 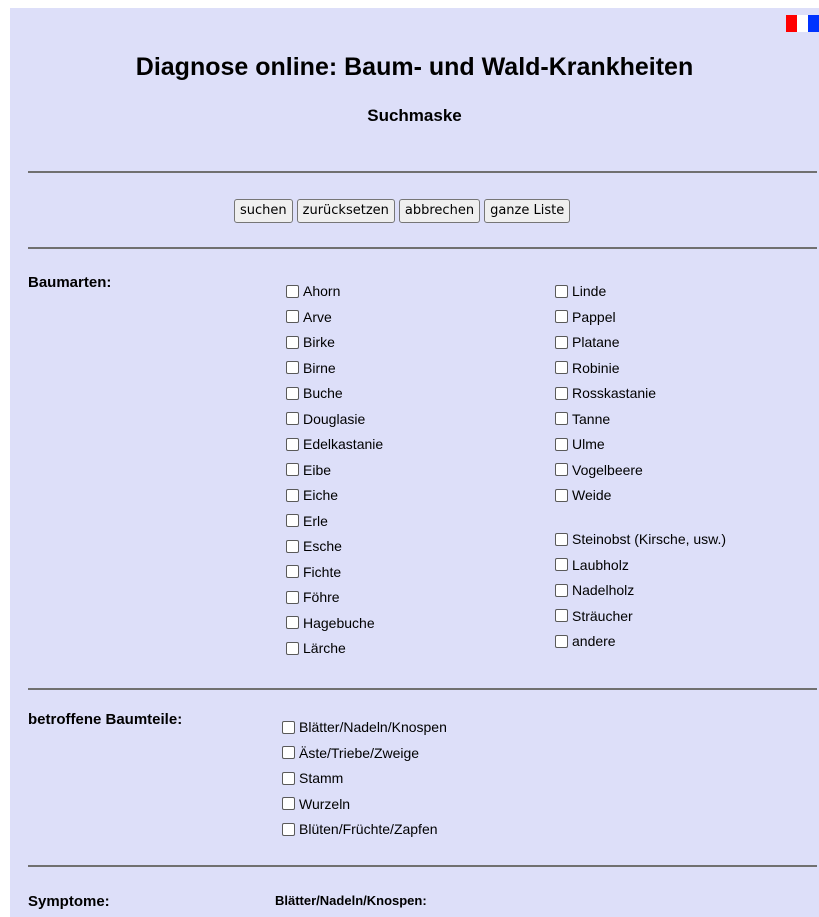 I want to click on checkbox-item-arve: Arve, so click(x=309, y=317).